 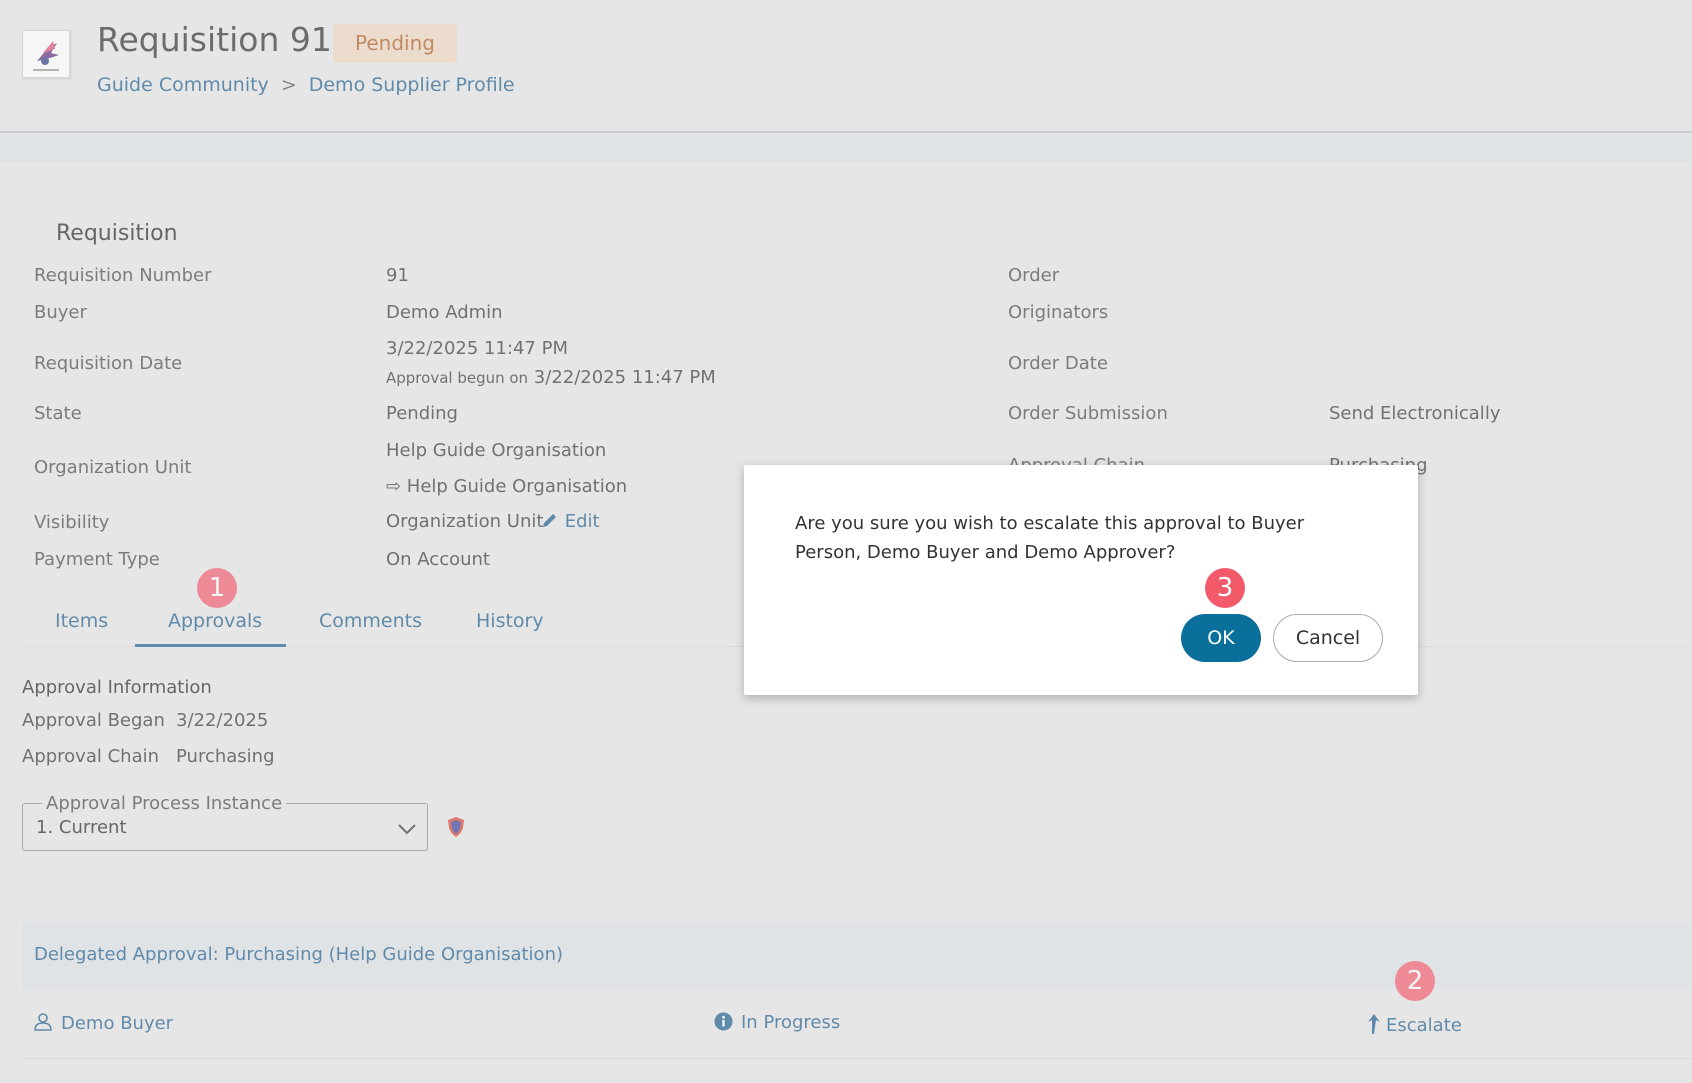 I want to click on cancel-button: Cancel, so click(x=1328, y=638).